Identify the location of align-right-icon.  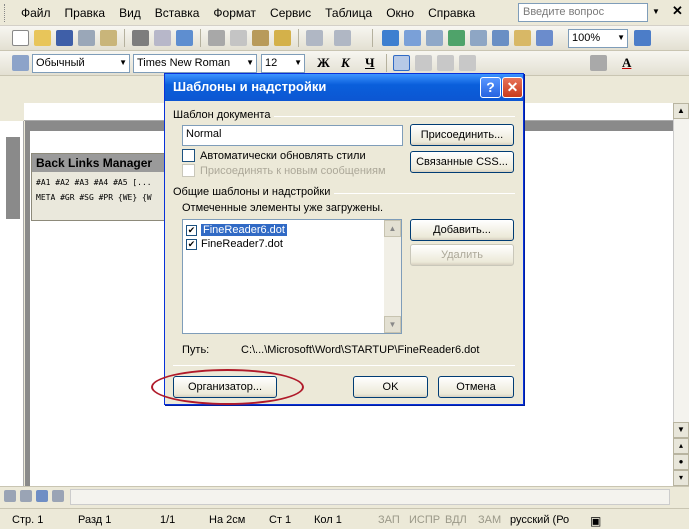
(445, 63).